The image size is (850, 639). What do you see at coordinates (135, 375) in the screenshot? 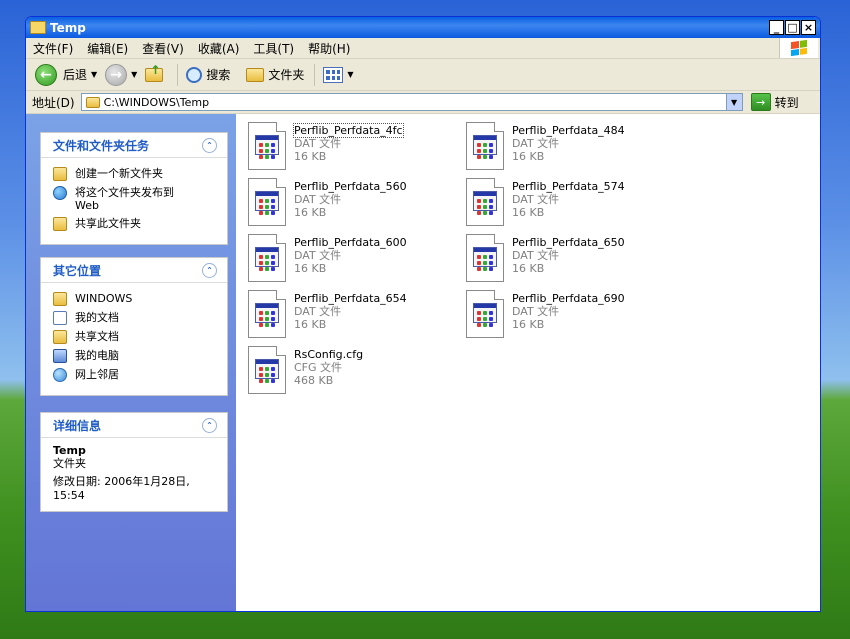
I see `place-network: 网上邻居` at bounding box center [135, 375].